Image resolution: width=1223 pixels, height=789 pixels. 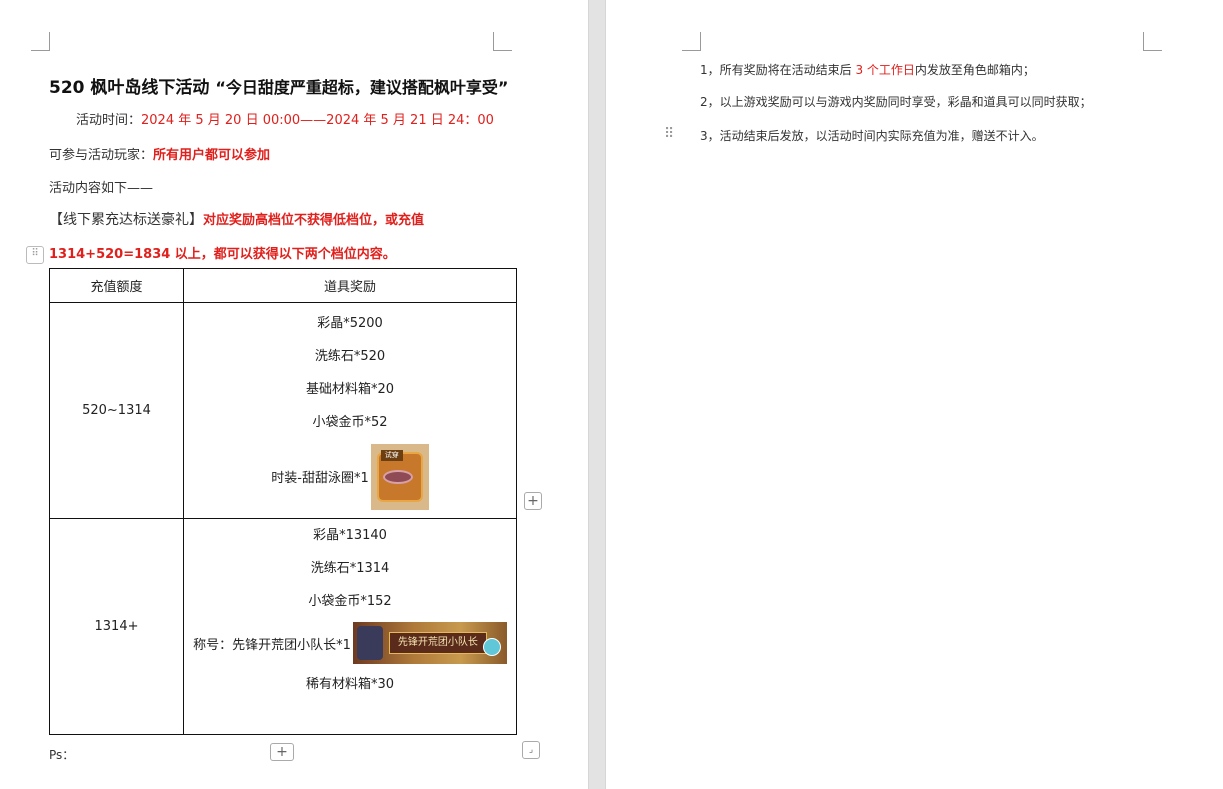 I want to click on section-heading: 【线下累充达标送豪礼】对应奖励高档位不获得低档位，或充值, so click(x=236, y=219).